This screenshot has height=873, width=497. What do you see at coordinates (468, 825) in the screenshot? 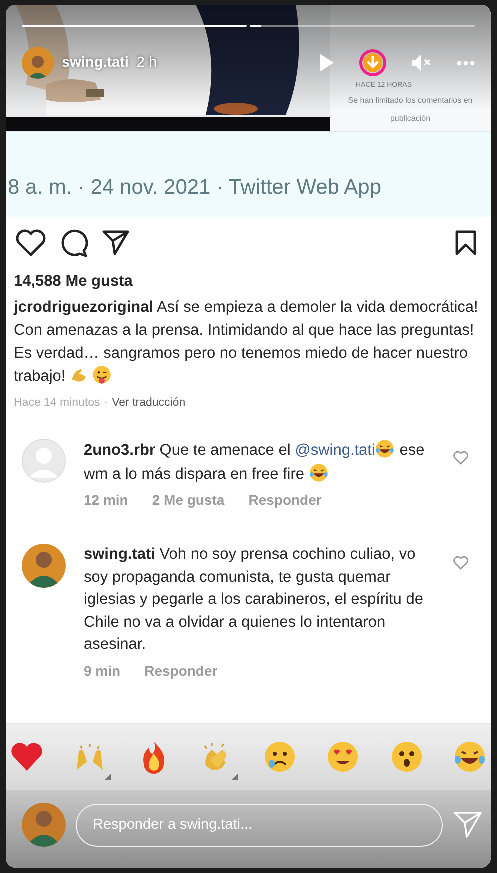
I see `send-icon` at bounding box center [468, 825].